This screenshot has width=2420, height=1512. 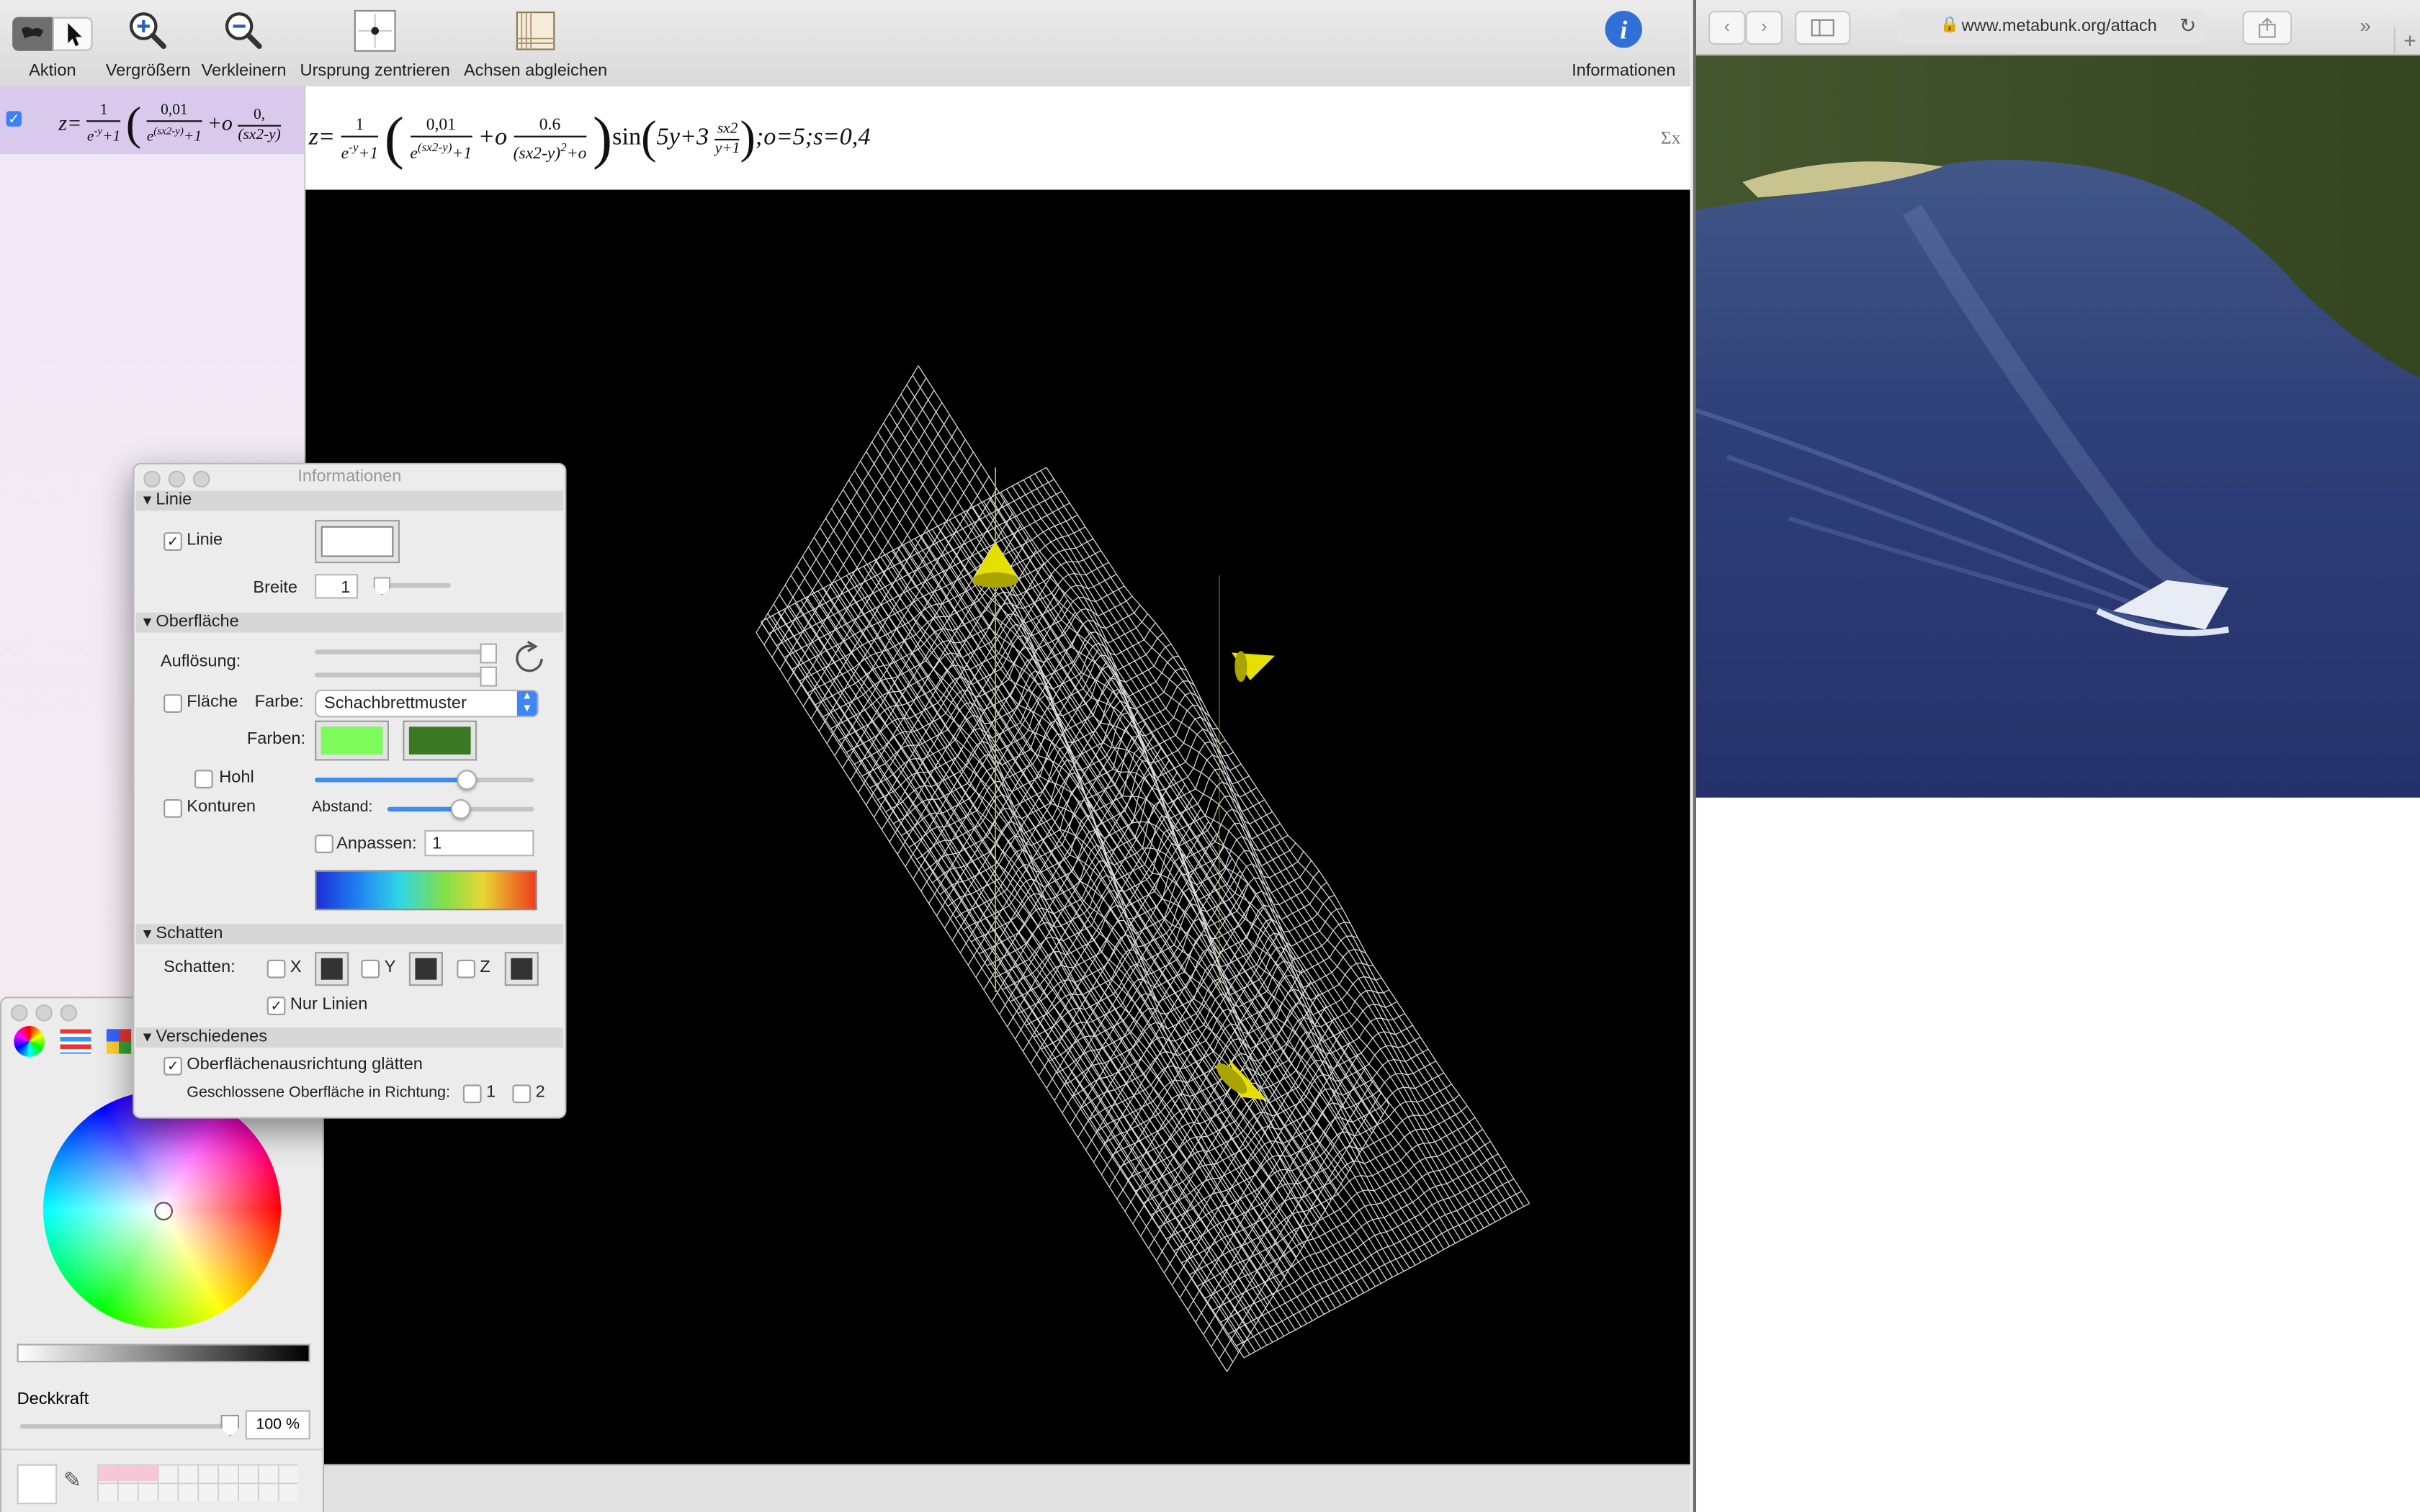 I want to click on sidebar-button, so click(x=1823, y=28).